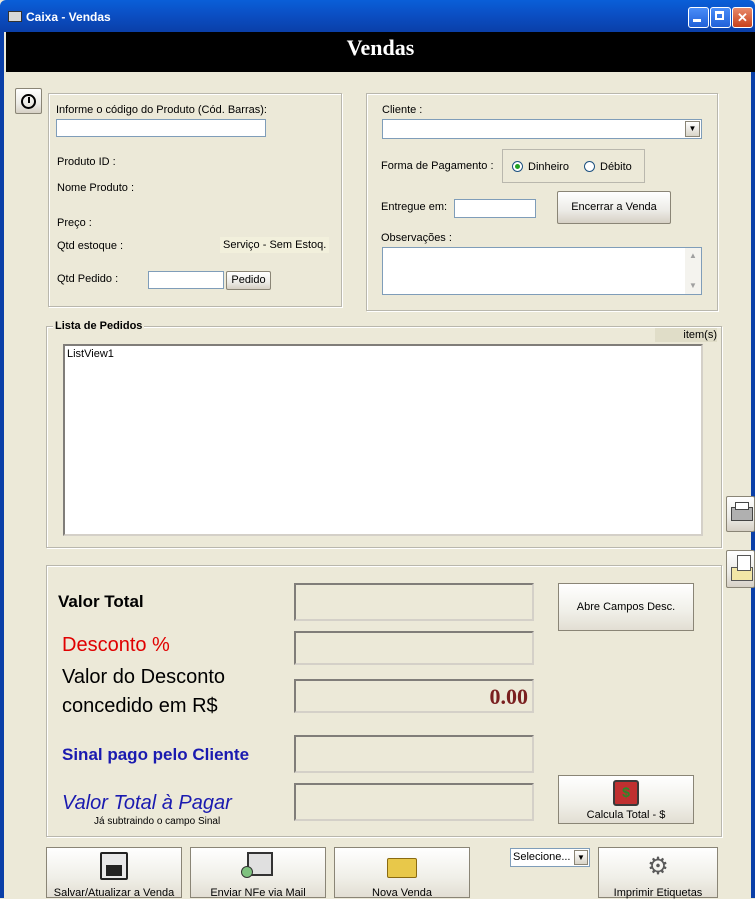 The height and width of the screenshot is (899, 755). What do you see at coordinates (74, 223) in the screenshot?
I see `preco-label: Preço :` at bounding box center [74, 223].